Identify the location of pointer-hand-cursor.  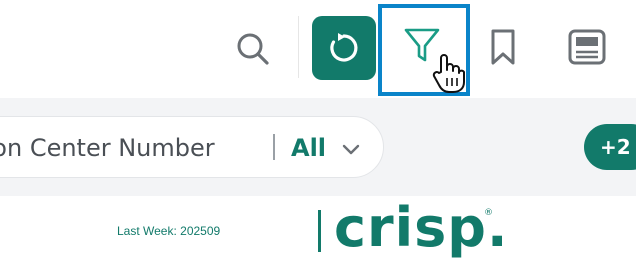
(448, 73).